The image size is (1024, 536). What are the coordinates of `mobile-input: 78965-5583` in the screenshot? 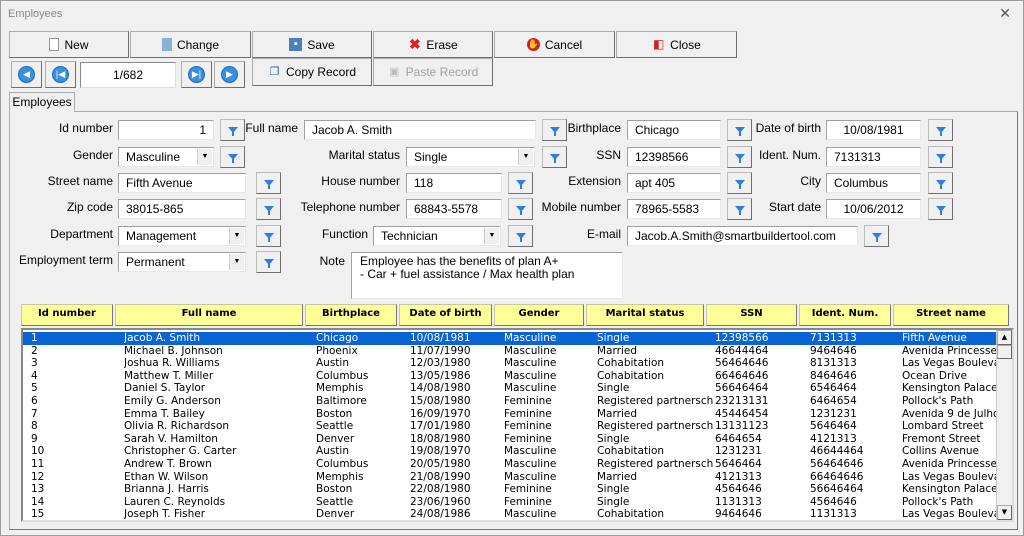 It's located at (674, 209).